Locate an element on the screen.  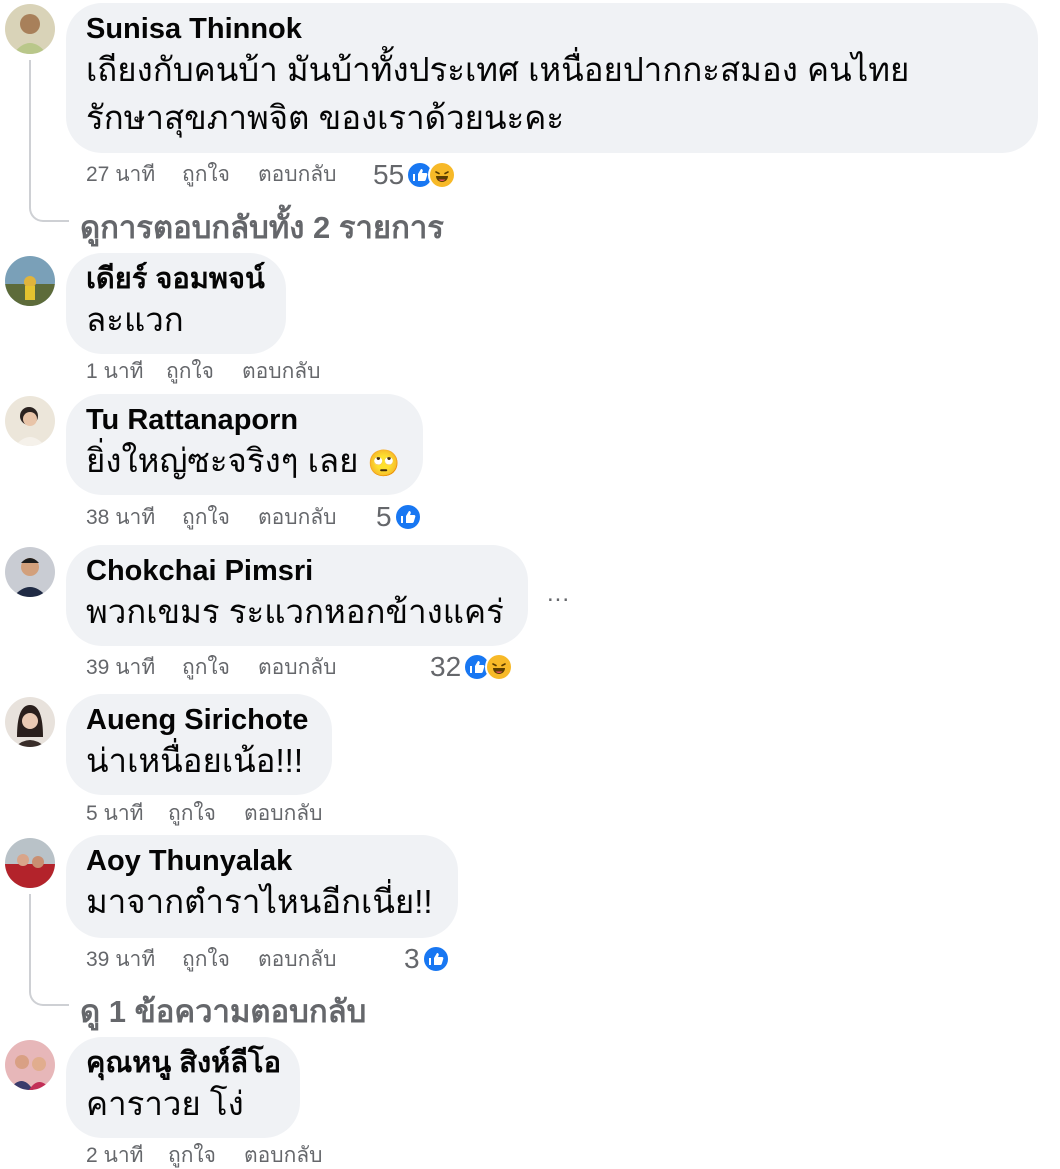
comment-bubble: Aoy Thunyalak มาจากตำราไหนอีกเนี่ย!! is located at coordinates (262, 886).